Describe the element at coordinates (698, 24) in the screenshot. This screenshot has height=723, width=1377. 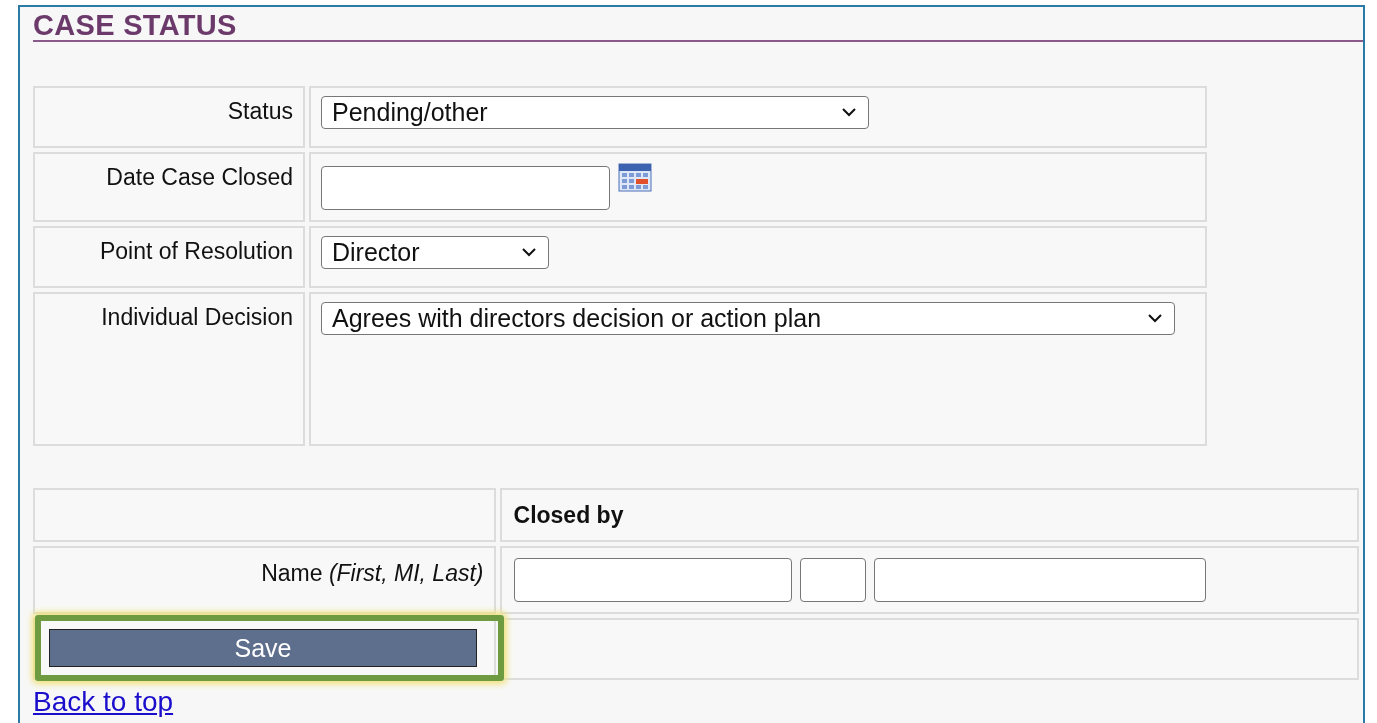
I see `section-title: CASE STATUS` at that location.